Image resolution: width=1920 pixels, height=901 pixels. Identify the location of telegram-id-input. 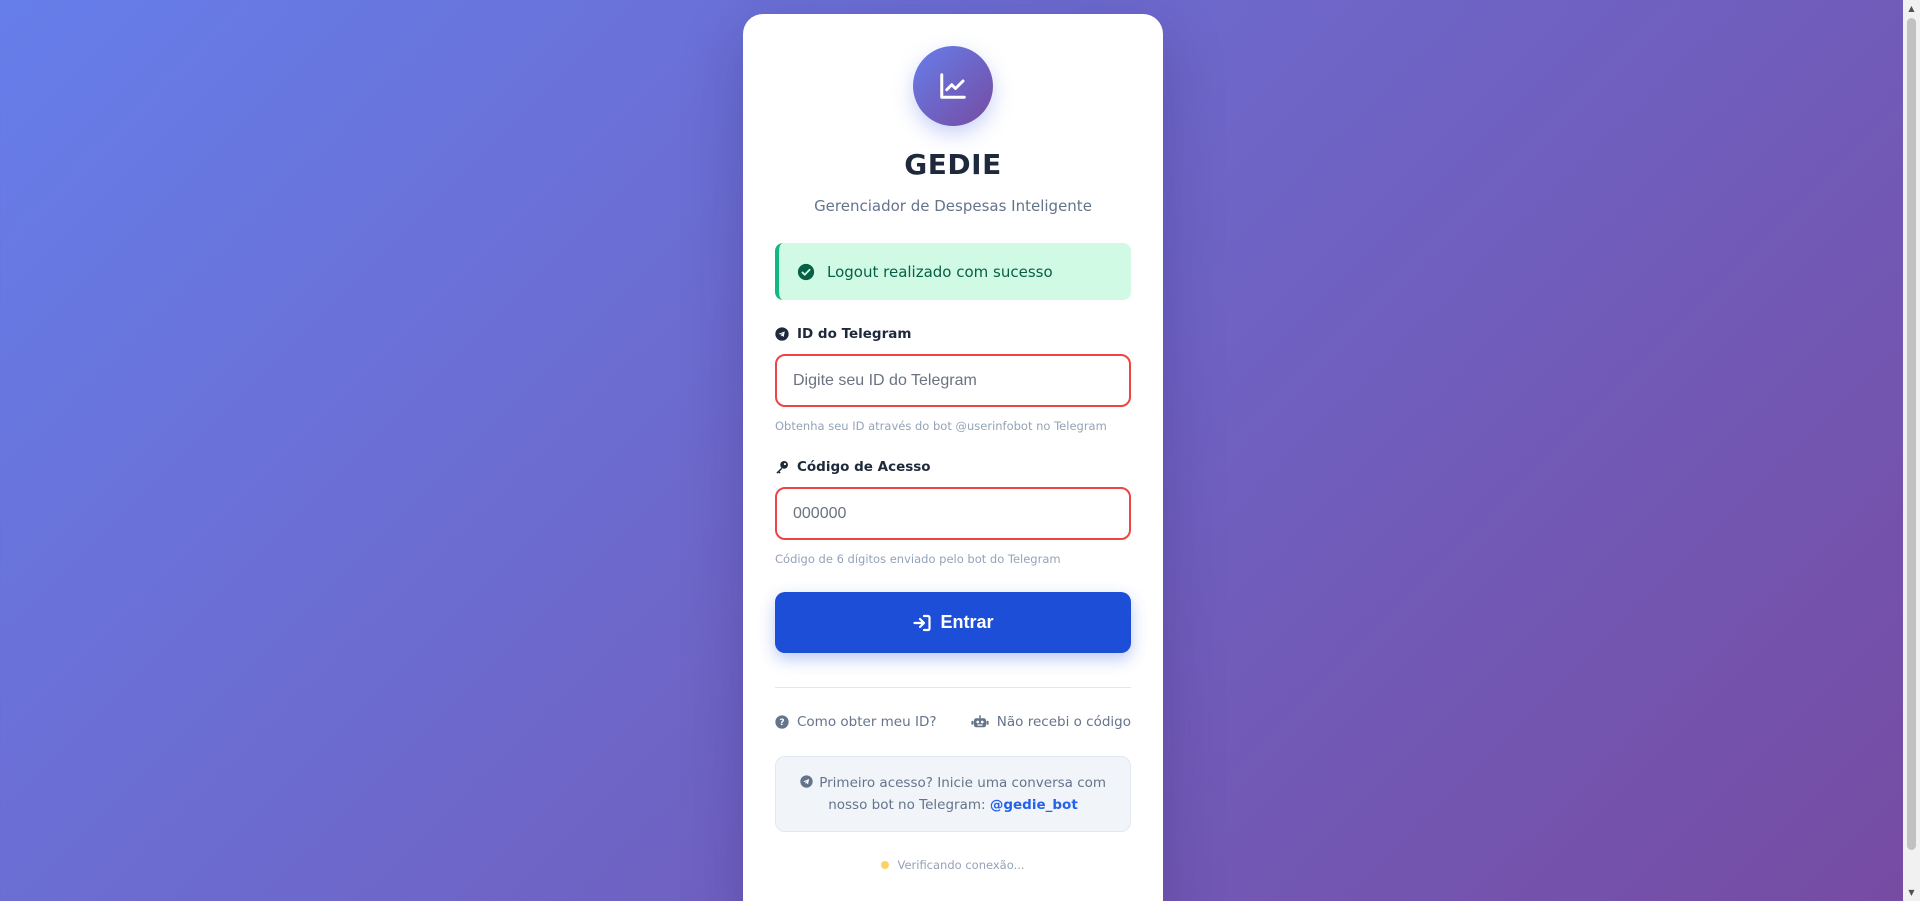
(953, 380).